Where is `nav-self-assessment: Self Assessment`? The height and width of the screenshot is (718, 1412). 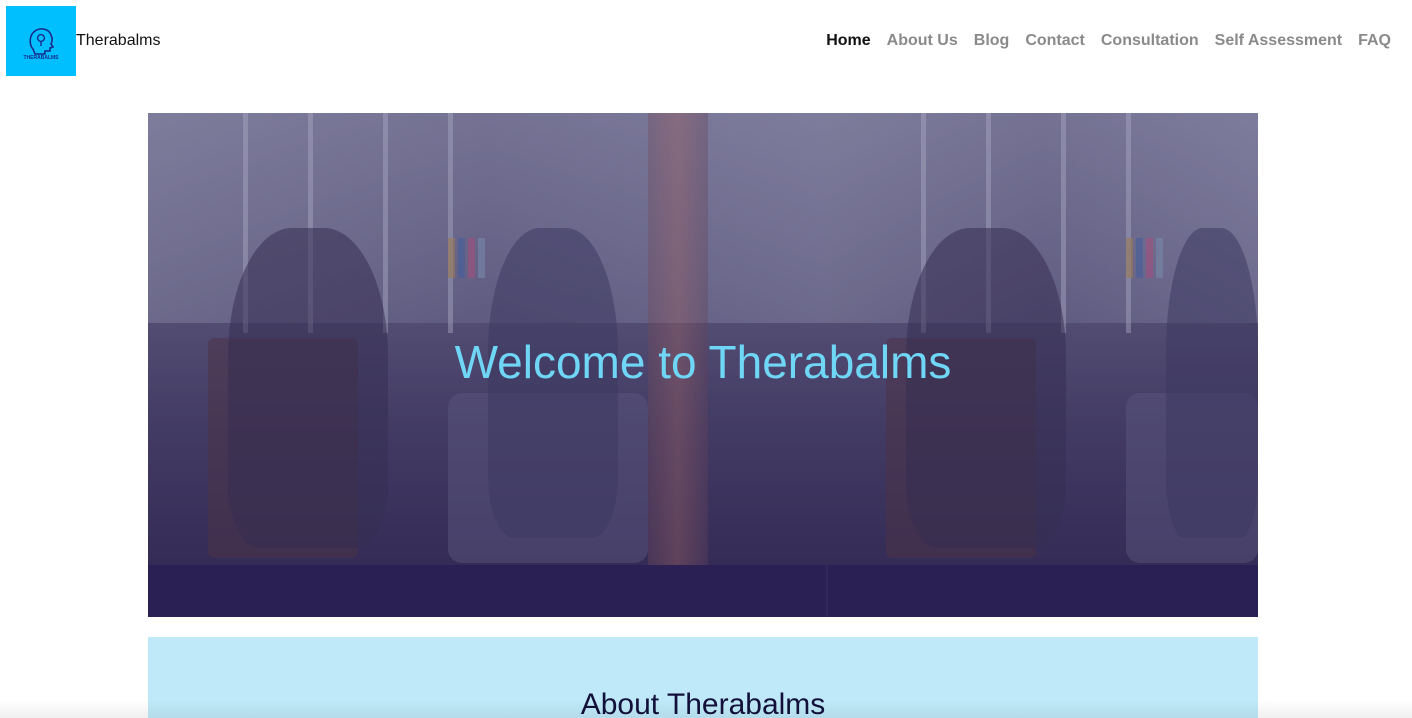
nav-self-assessment: Self Assessment is located at coordinates (1278, 41).